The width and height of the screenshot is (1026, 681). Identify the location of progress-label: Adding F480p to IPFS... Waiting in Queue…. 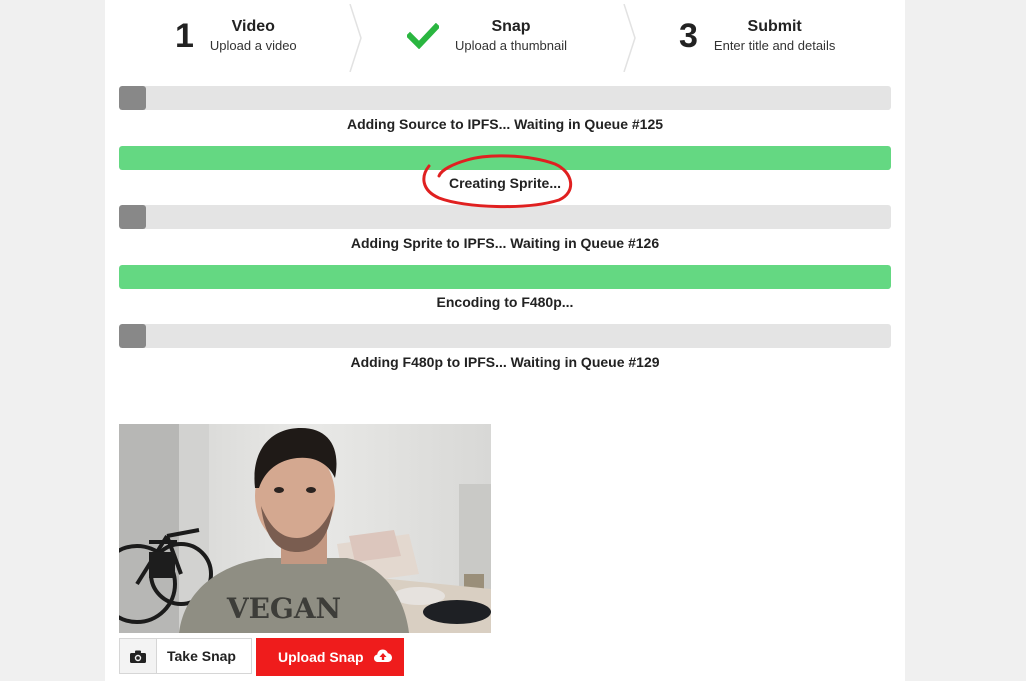
(505, 362).